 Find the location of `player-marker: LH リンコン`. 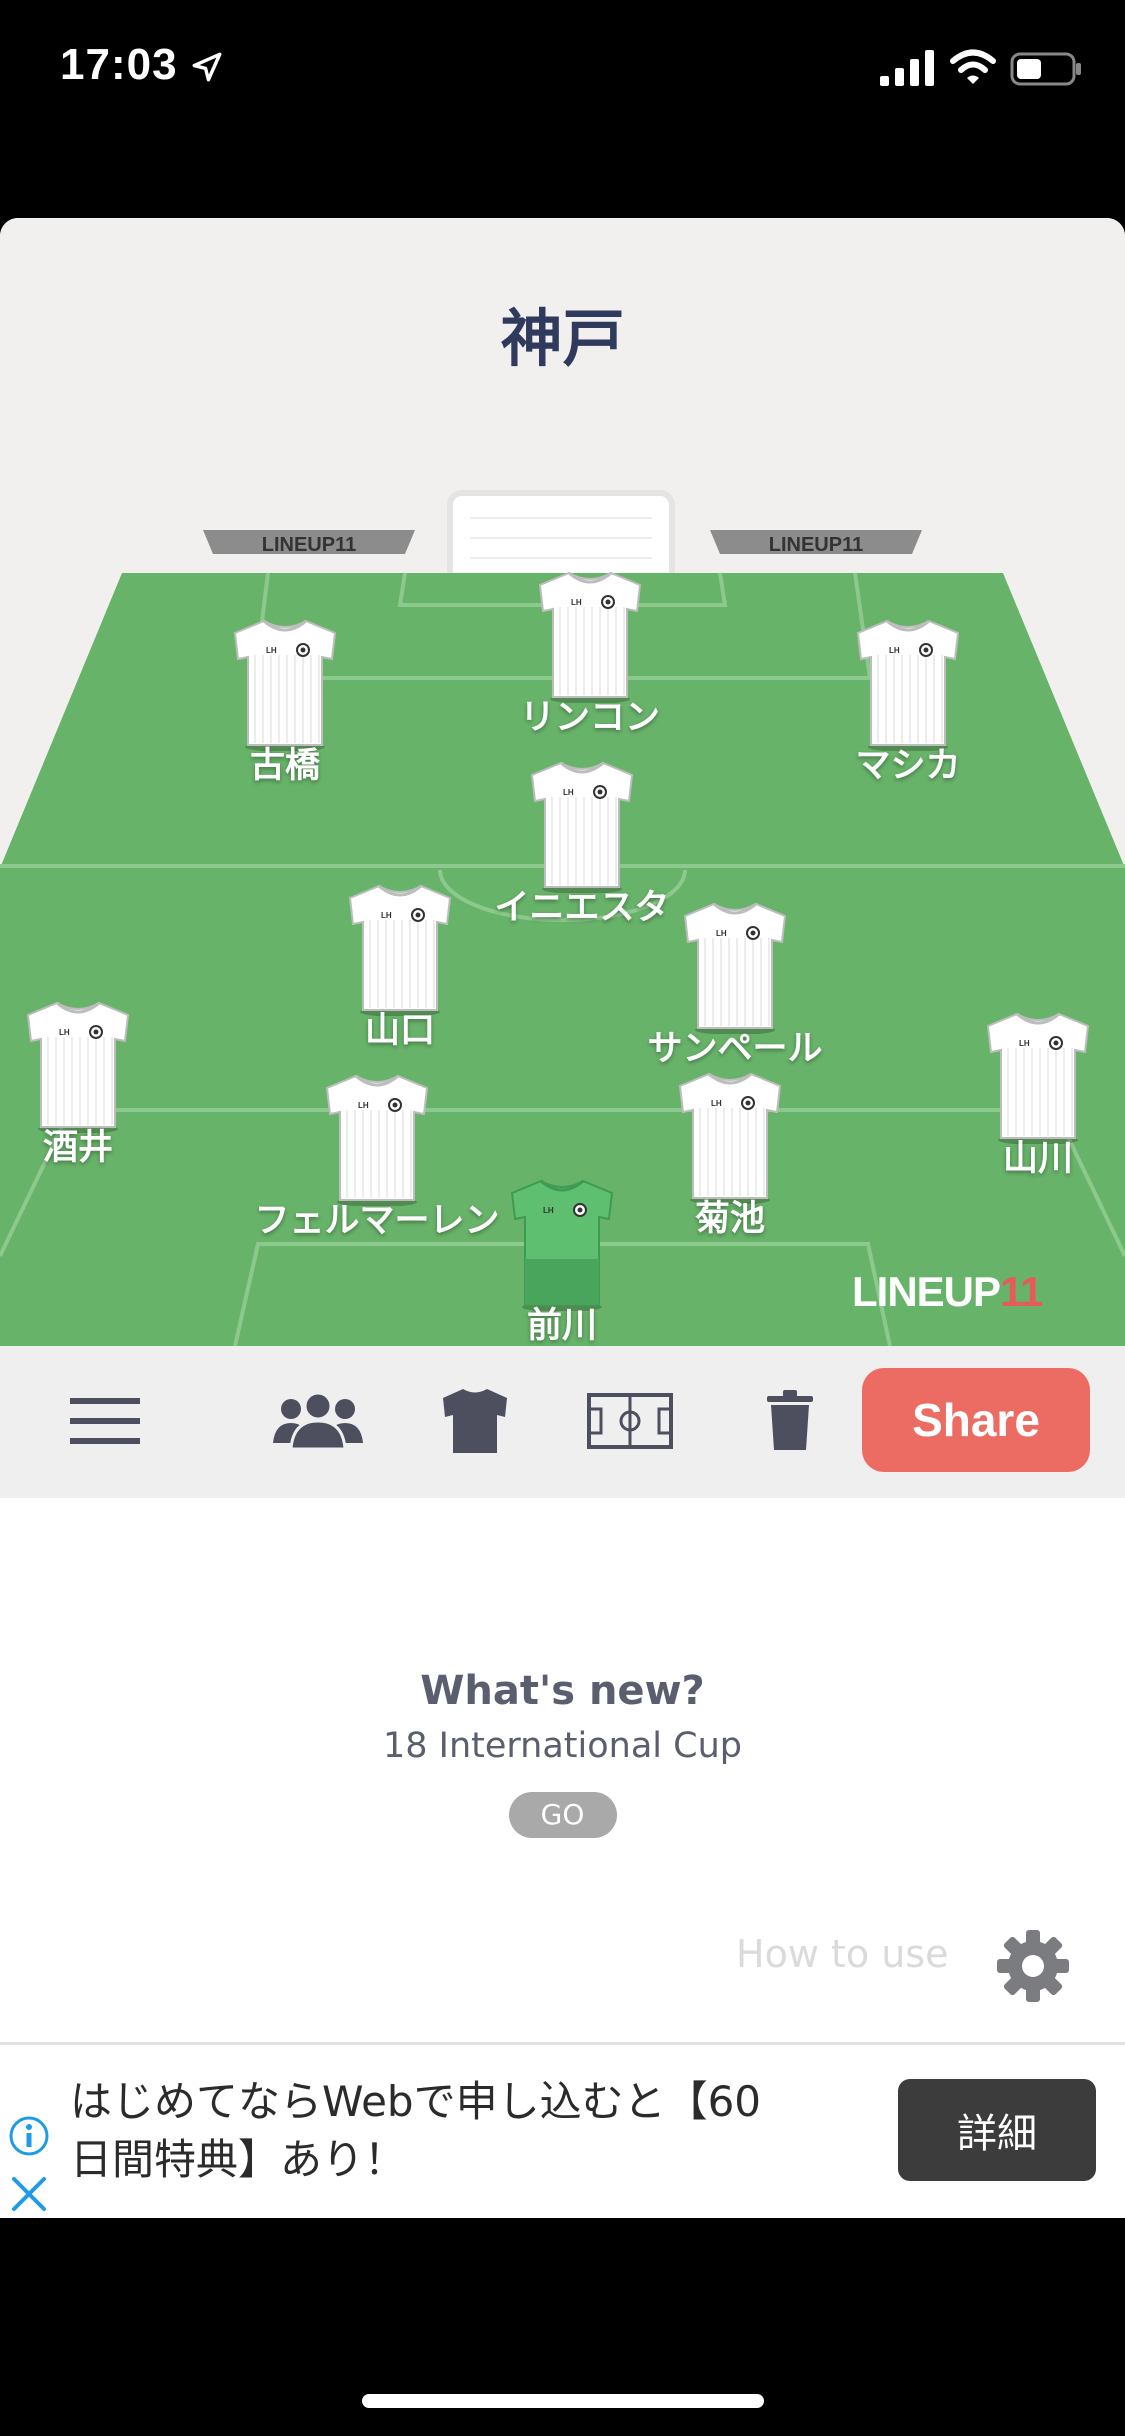

player-marker: LH リンコン is located at coordinates (590, 655).